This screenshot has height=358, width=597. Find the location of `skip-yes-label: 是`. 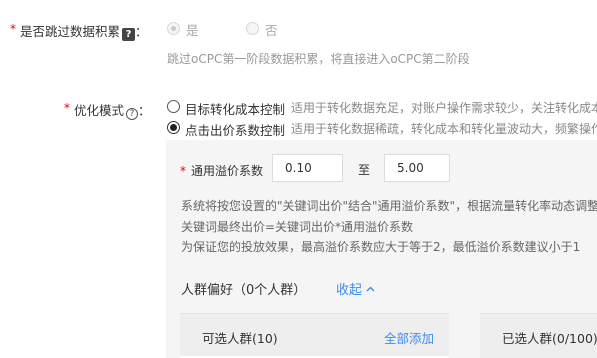

skip-yes-label: 是 is located at coordinates (192, 30).